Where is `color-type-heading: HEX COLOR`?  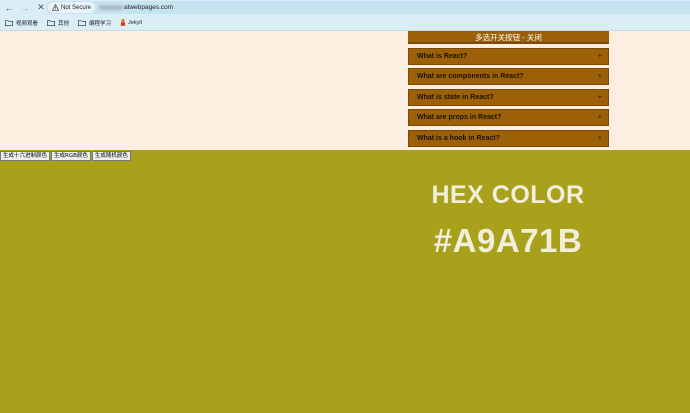 color-type-heading: HEX COLOR is located at coordinates (508, 195).